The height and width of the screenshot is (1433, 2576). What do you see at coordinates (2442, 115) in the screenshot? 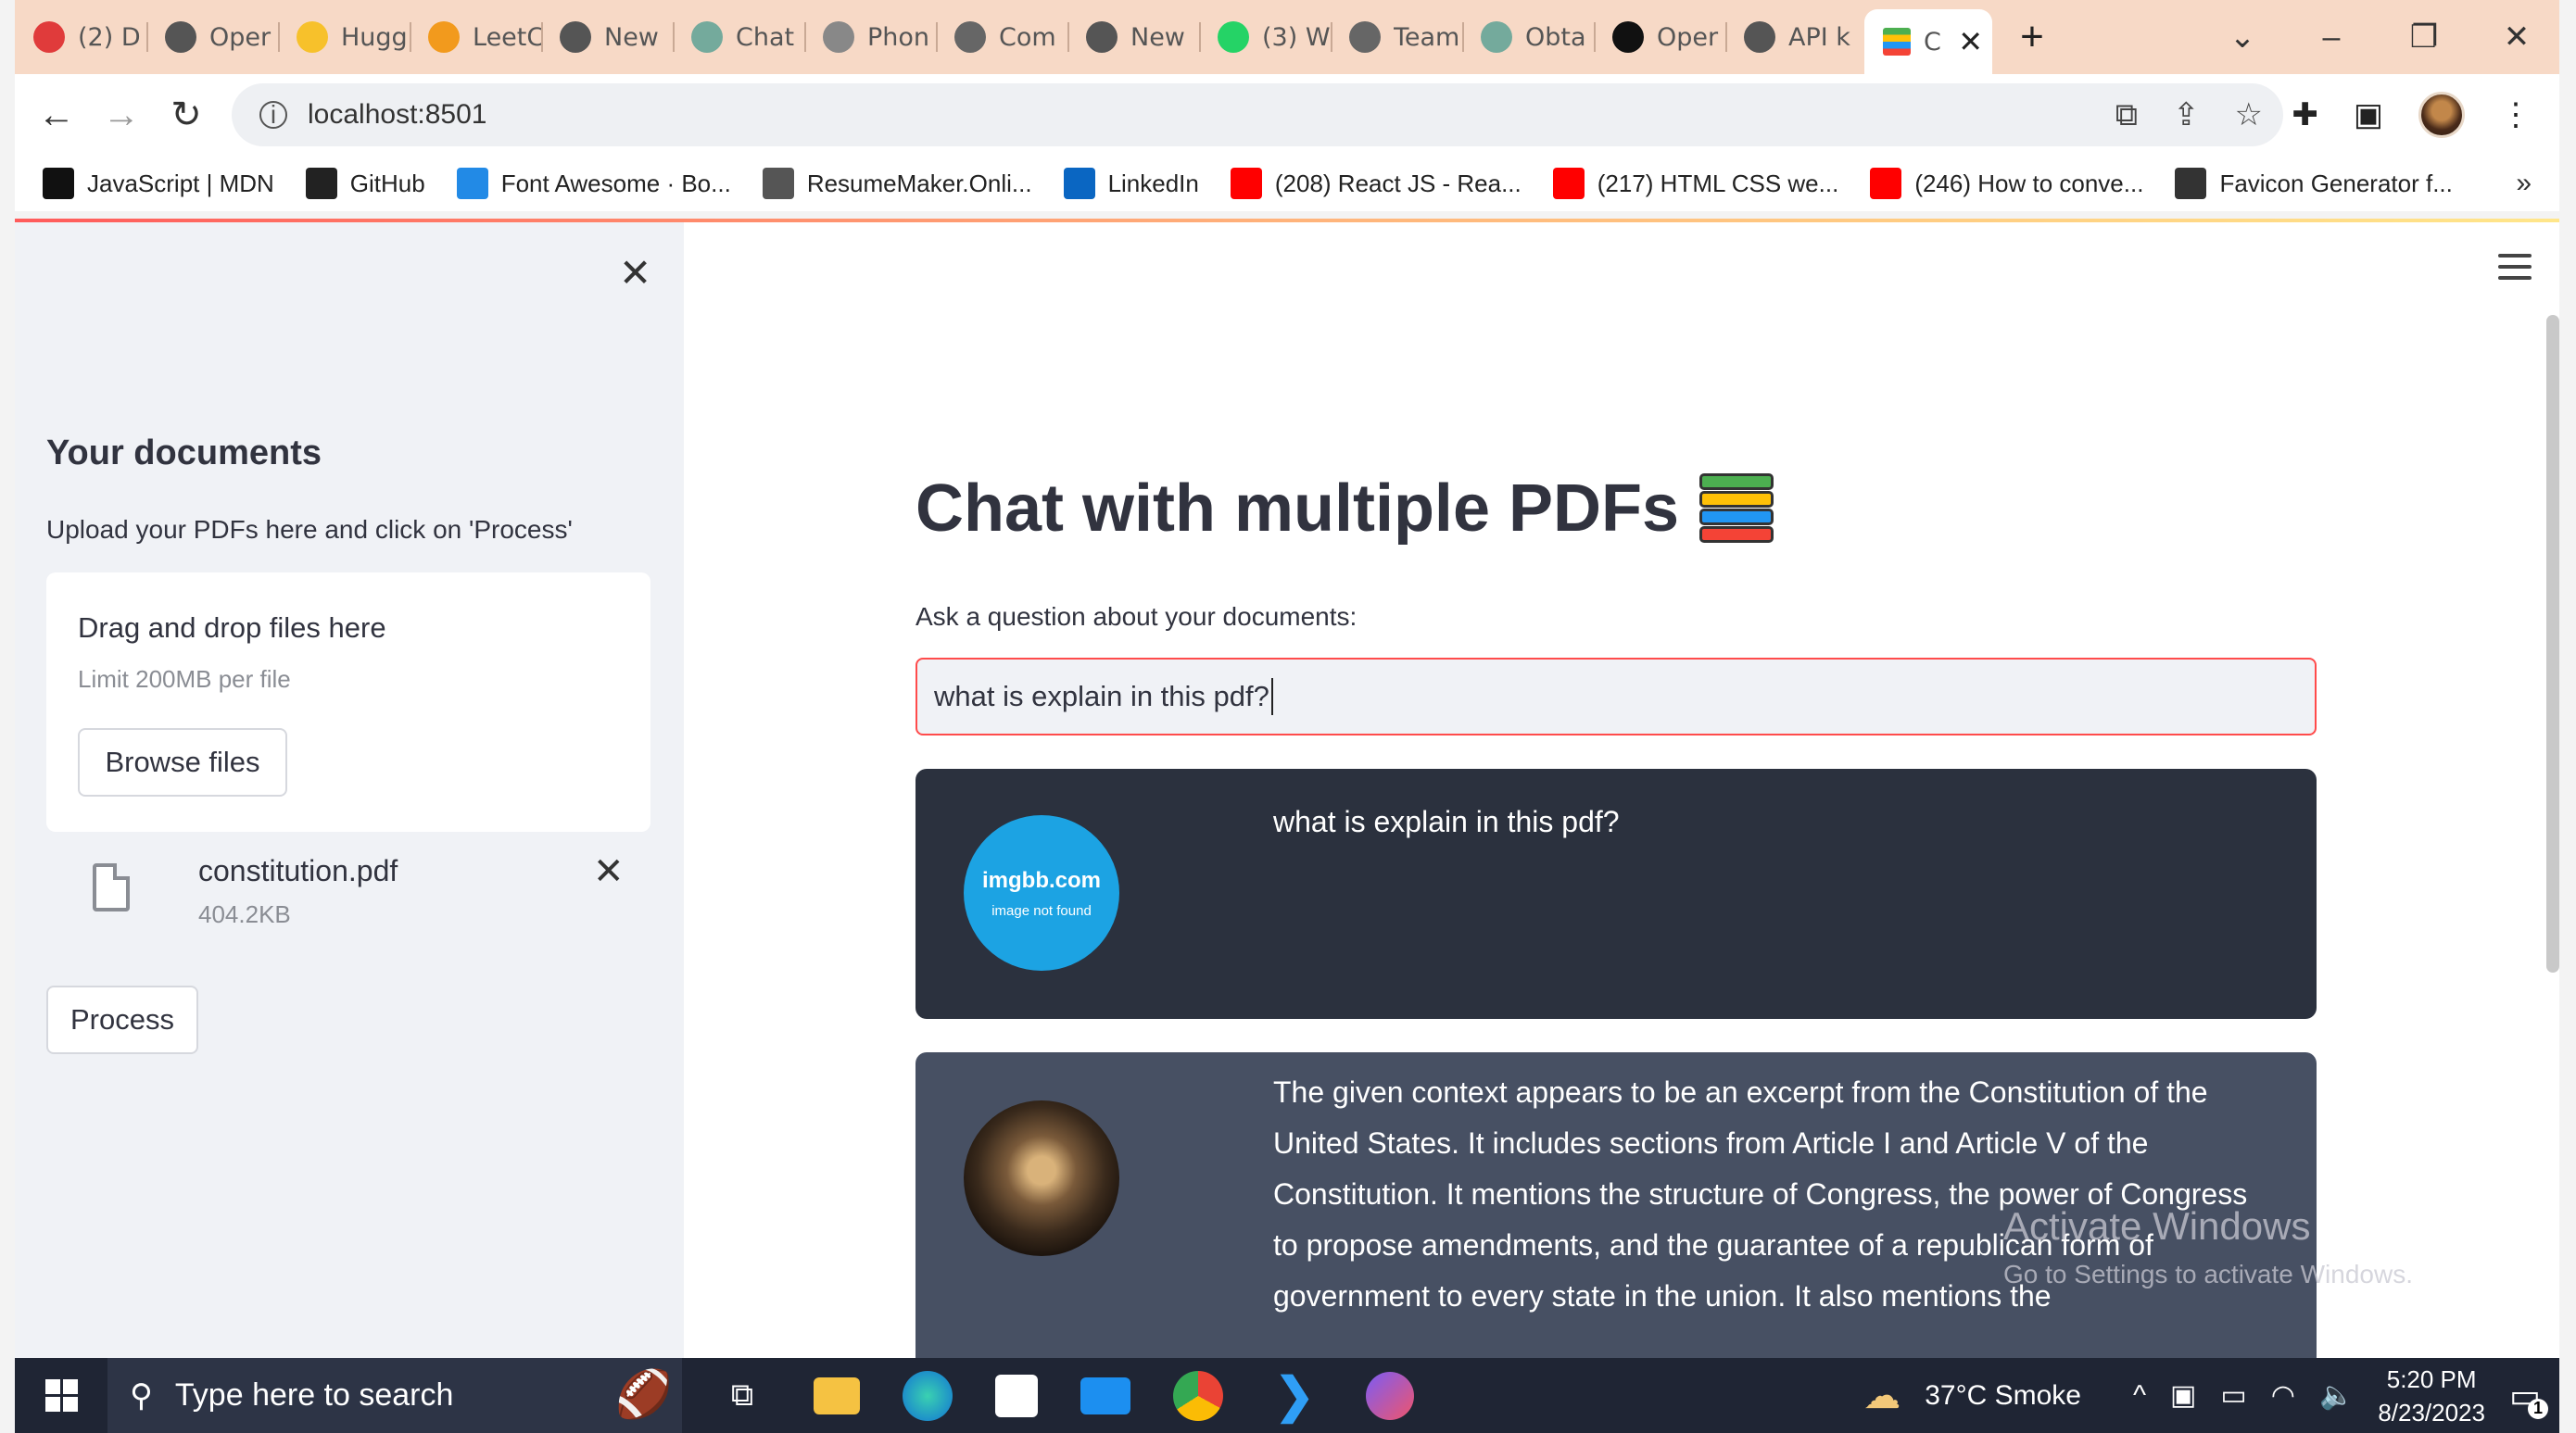
I see `profile-avatar` at bounding box center [2442, 115].